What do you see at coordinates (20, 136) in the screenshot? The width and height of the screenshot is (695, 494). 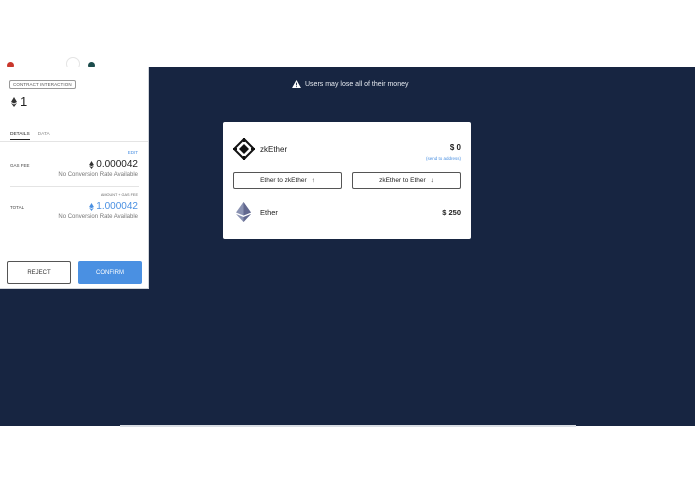 I see `tab-details: DETAILS` at bounding box center [20, 136].